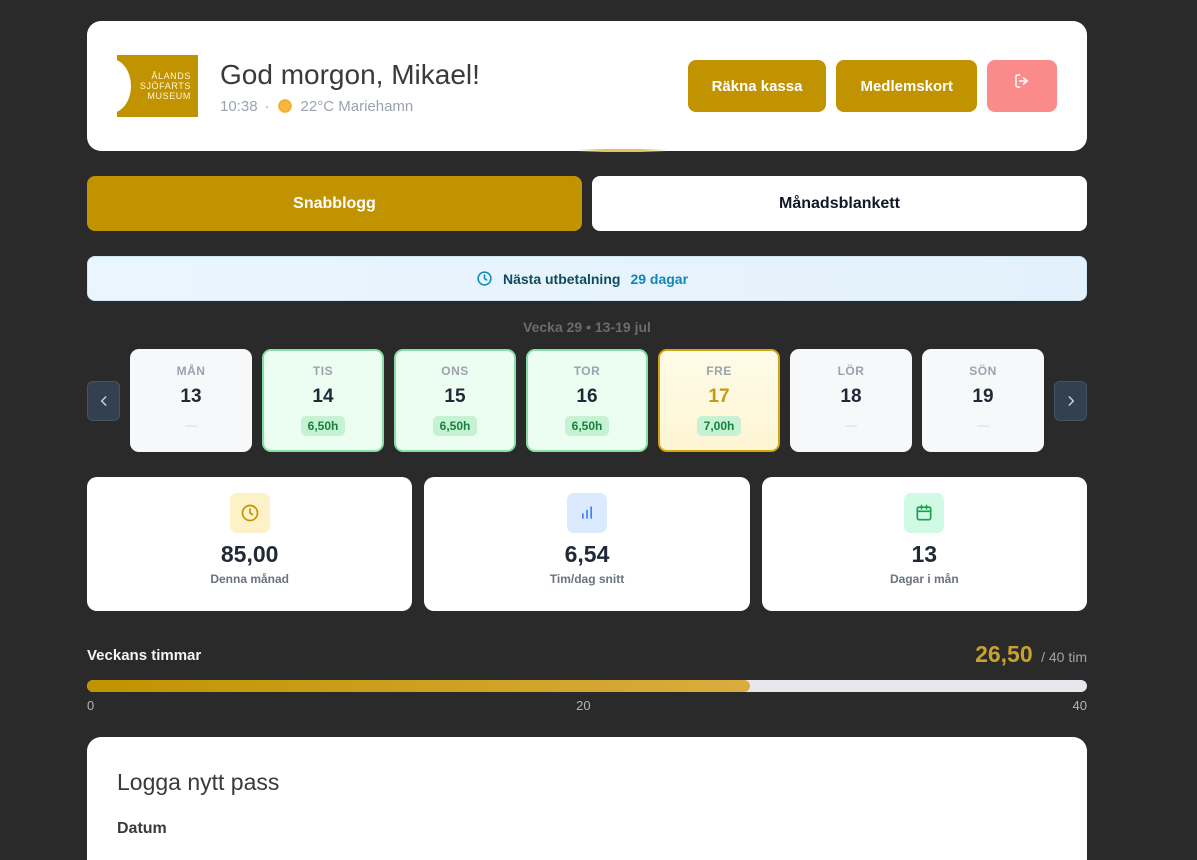 This screenshot has height=860, width=1197. I want to click on header-actions: Räkna kassa Medlemskort, so click(872, 86).